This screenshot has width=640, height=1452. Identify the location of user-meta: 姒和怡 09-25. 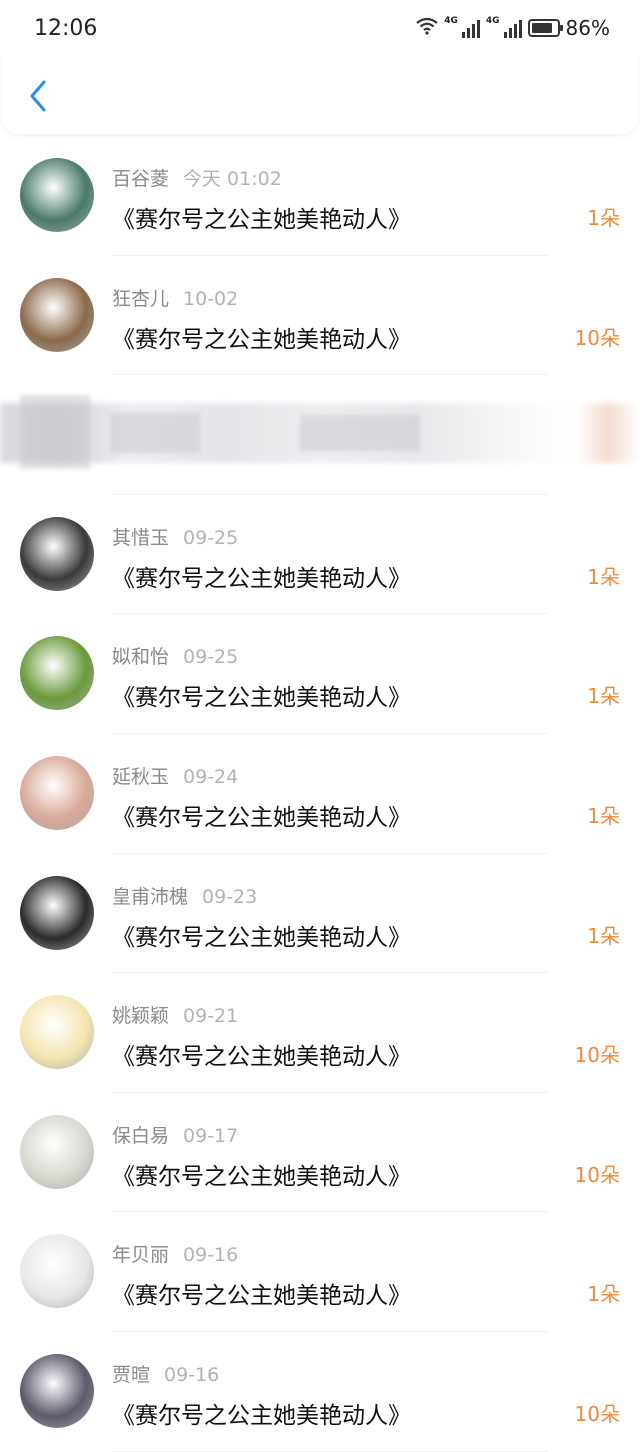
(175, 655).